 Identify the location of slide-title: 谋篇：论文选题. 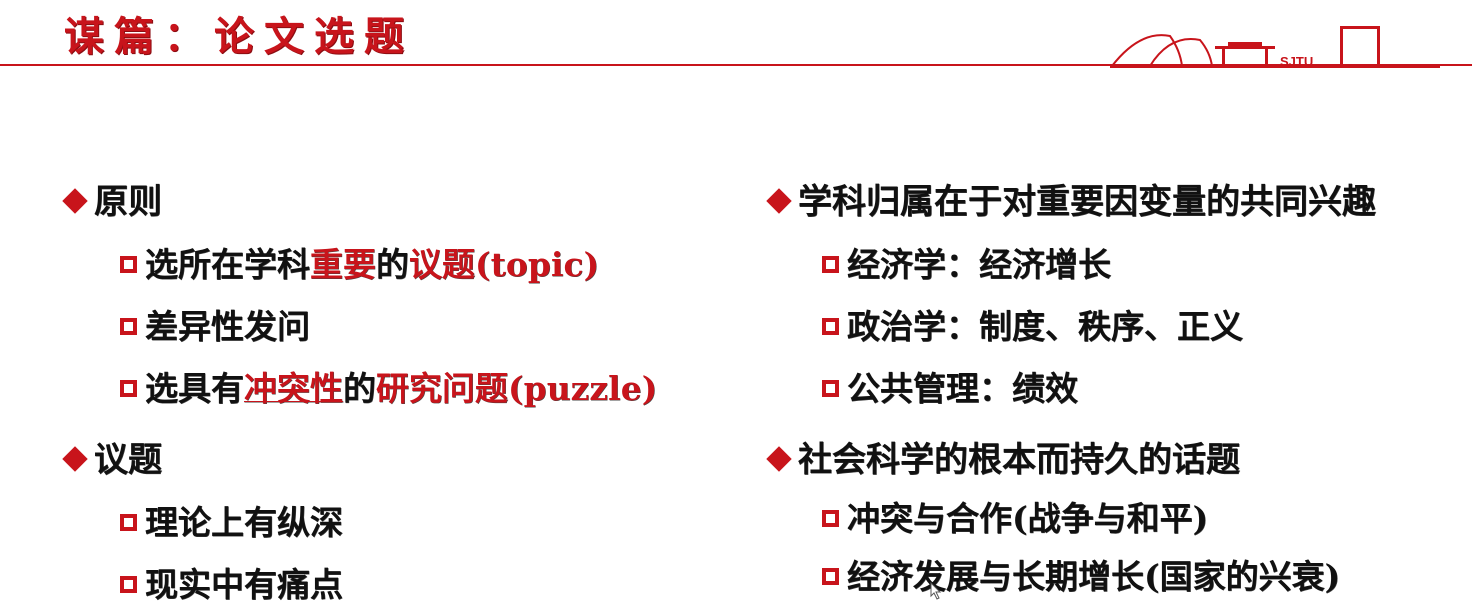
(239, 36).